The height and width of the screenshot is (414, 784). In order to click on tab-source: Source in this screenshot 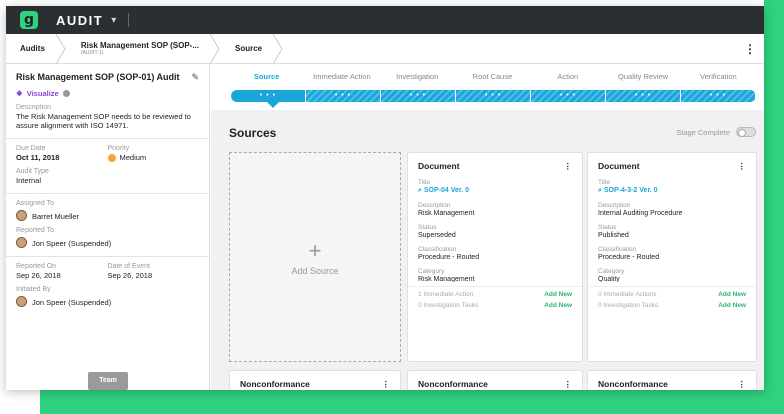, I will do `click(266, 76)`.